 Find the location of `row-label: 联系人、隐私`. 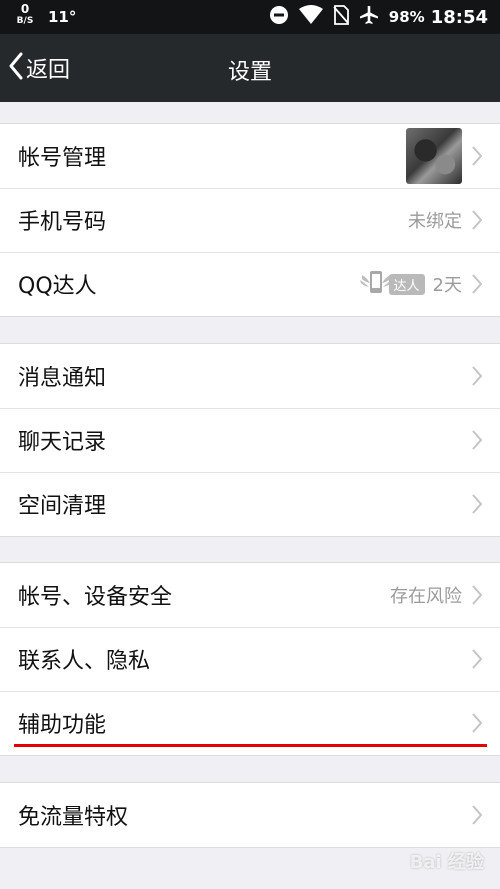

row-label: 联系人、隐私 is located at coordinates (84, 661).